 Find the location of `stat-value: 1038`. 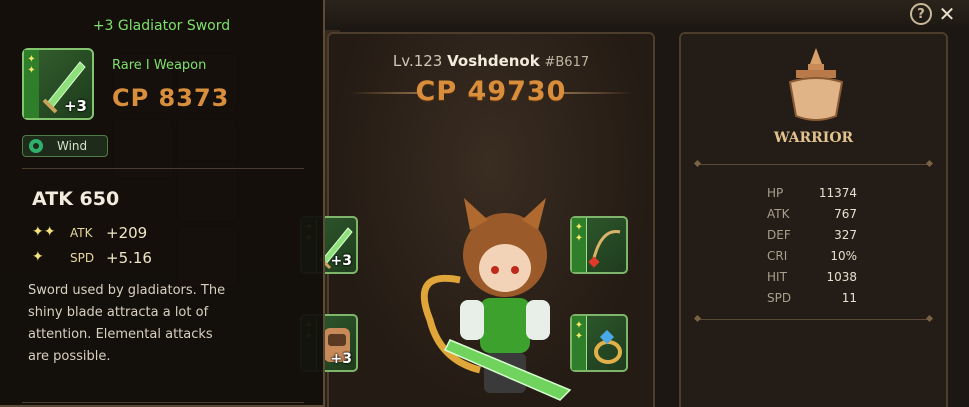

stat-value: 1038 is located at coordinates (841, 277).